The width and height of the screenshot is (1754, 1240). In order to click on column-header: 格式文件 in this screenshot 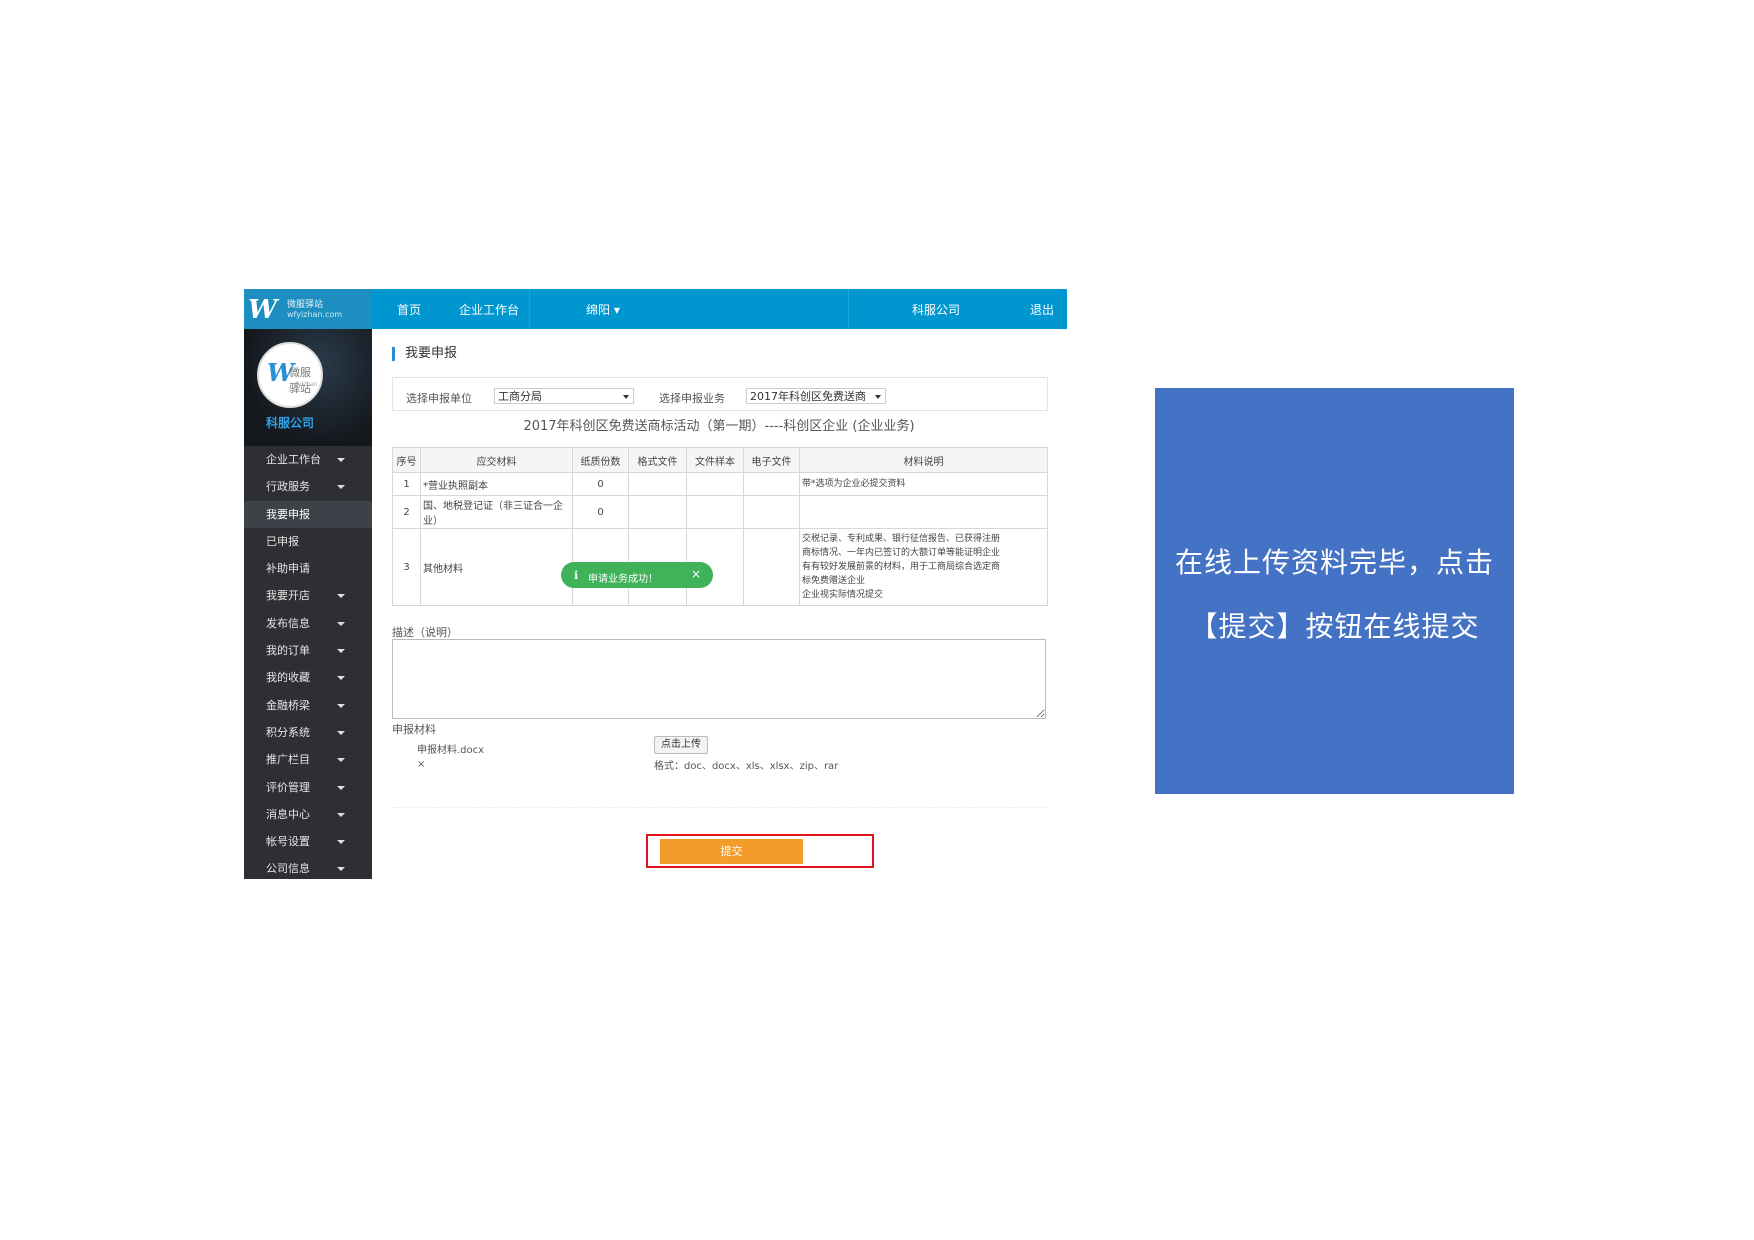, I will do `click(657, 460)`.